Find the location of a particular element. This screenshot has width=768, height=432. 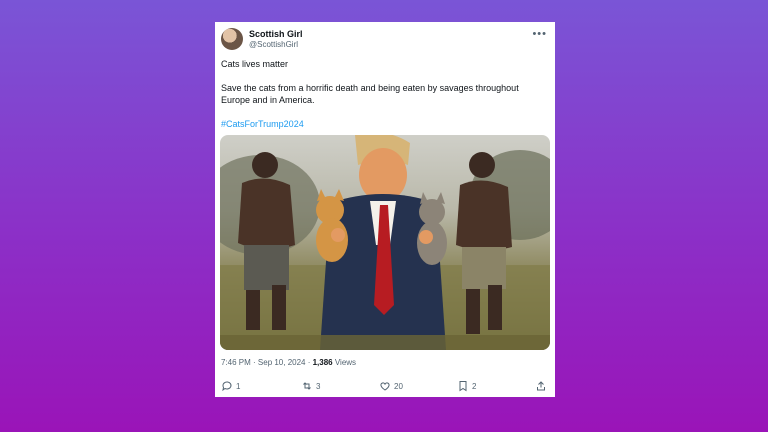

reply-icon is located at coordinates (227, 386).